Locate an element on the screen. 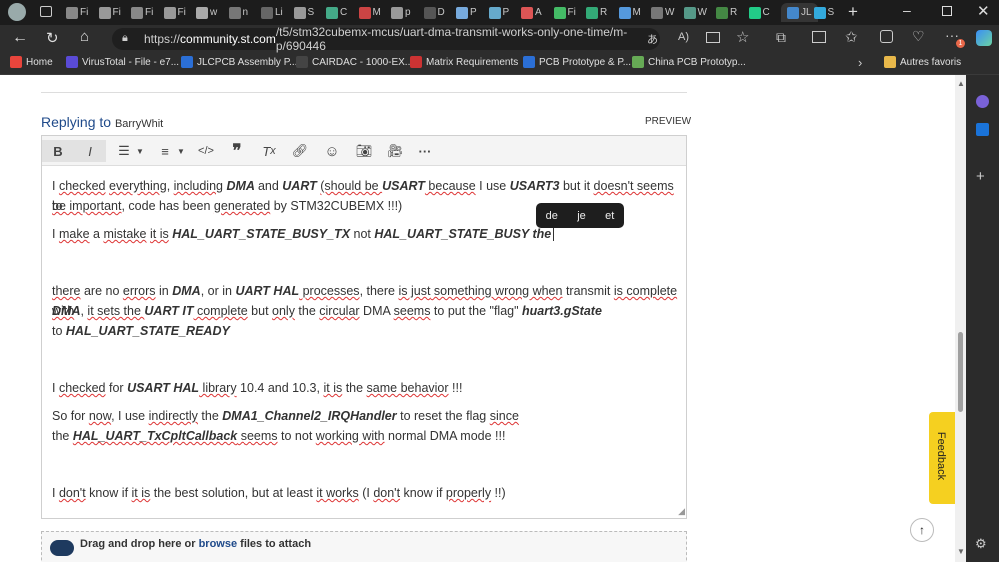  close-window-icon: ✕ is located at coordinates (983, 11).